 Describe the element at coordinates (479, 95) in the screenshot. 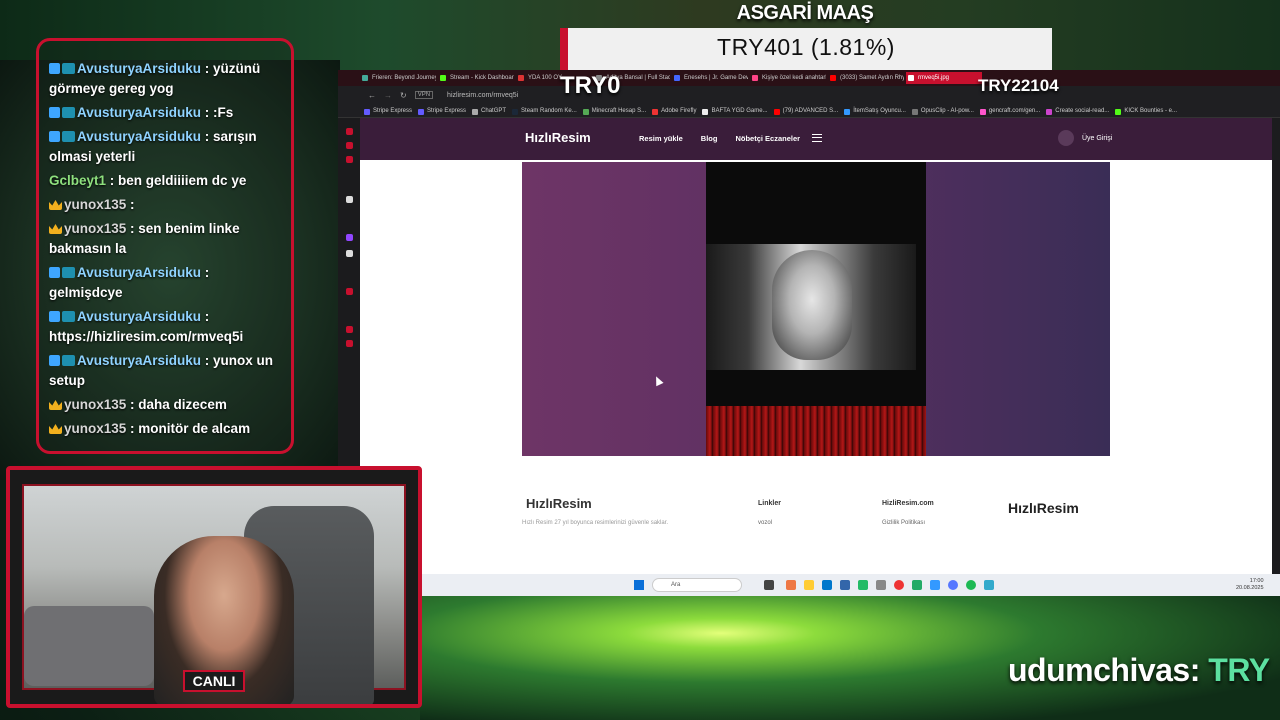

I see `url-input: hizliresim.com/rmveq5i` at that location.